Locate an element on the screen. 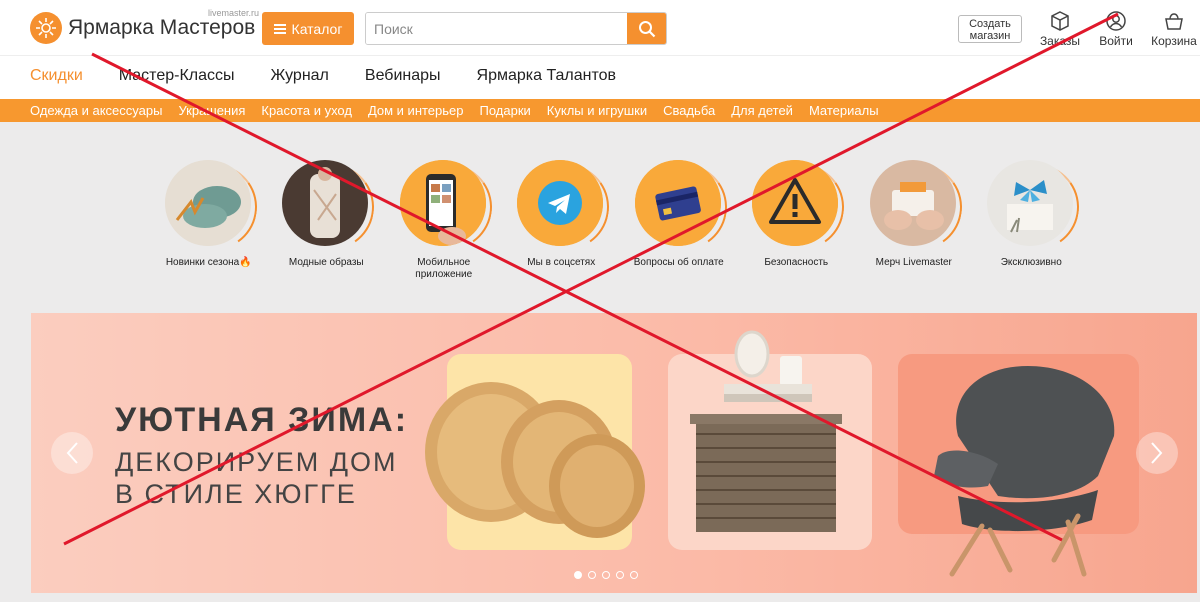 The width and height of the screenshot is (1200, 602). story-label: Вопросы об оплате is located at coordinates (678, 262).